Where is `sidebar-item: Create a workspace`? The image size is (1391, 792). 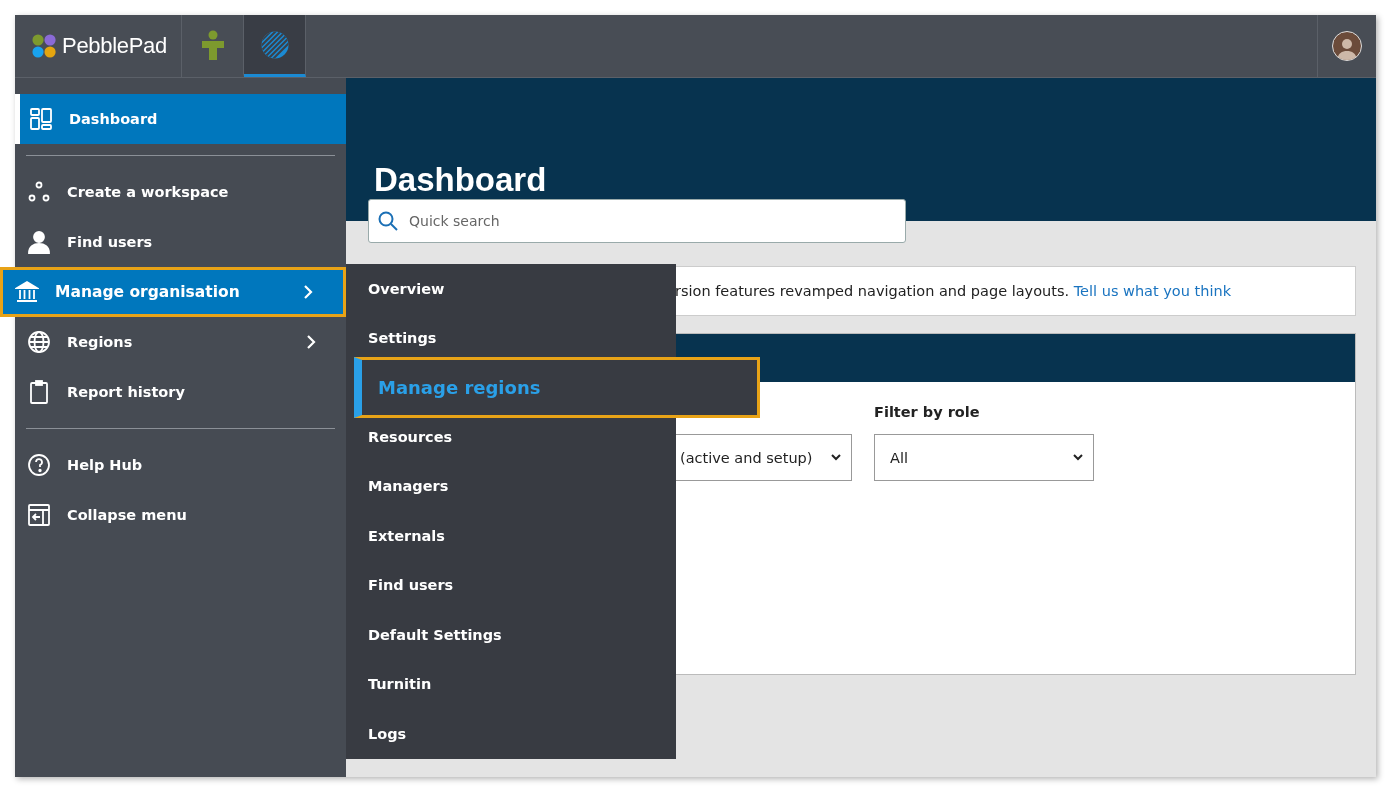 sidebar-item: Create a workspace is located at coordinates (180, 192).